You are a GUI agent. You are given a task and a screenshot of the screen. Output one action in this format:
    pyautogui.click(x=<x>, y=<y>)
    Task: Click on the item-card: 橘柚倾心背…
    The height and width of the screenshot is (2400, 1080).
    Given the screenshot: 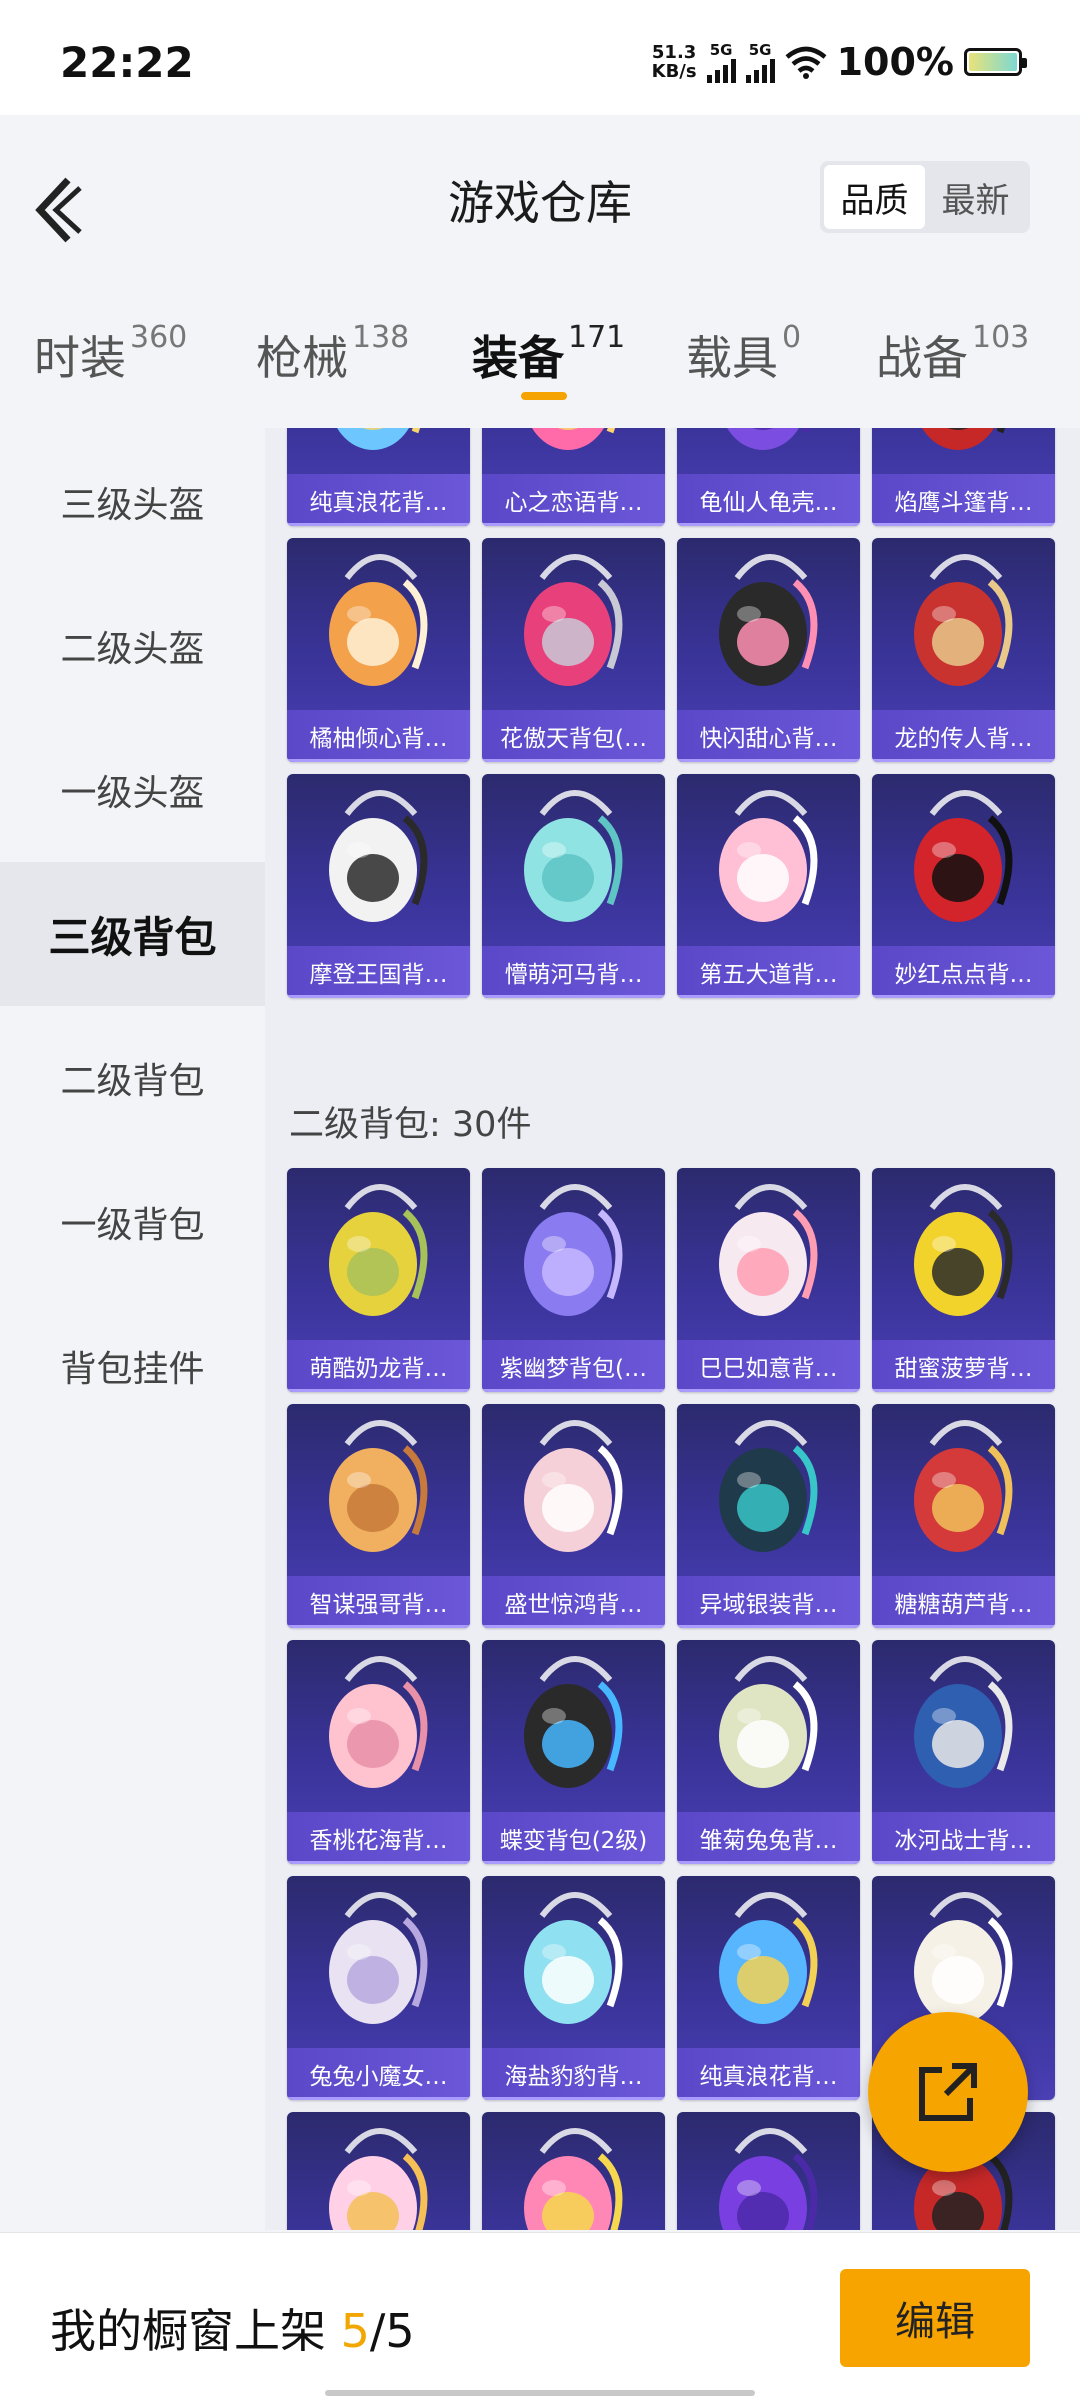 What is the action you would take?
    pyautogui.click(x=378, y=650)
    